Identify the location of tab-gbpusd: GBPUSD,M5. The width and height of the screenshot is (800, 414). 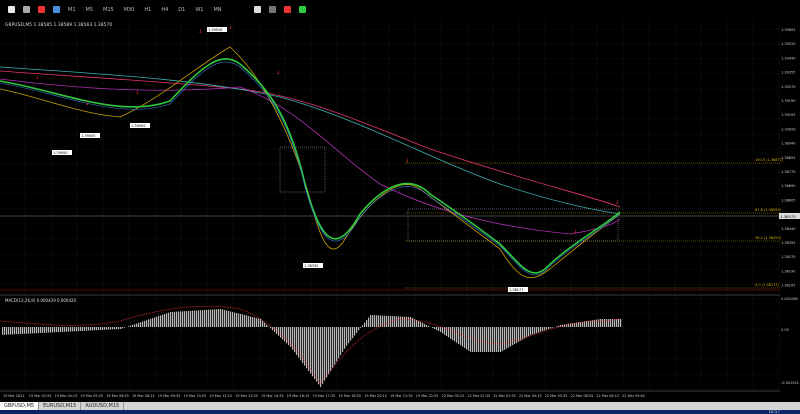
(20, 406).